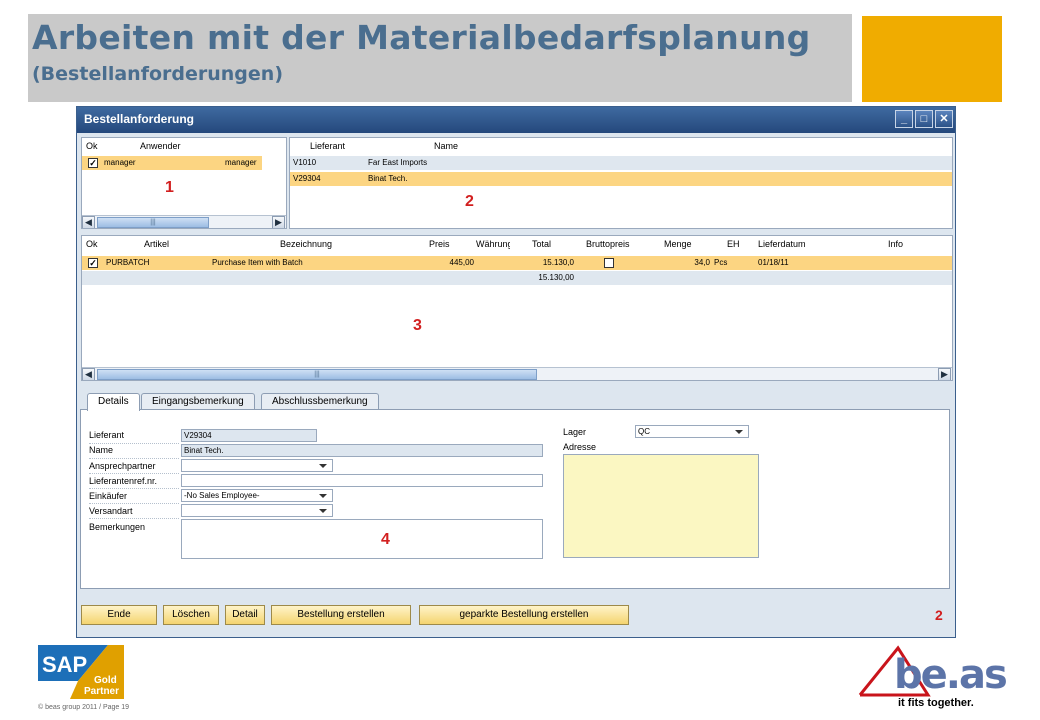  I want to click on tab-details: Details, so click(113, 402).